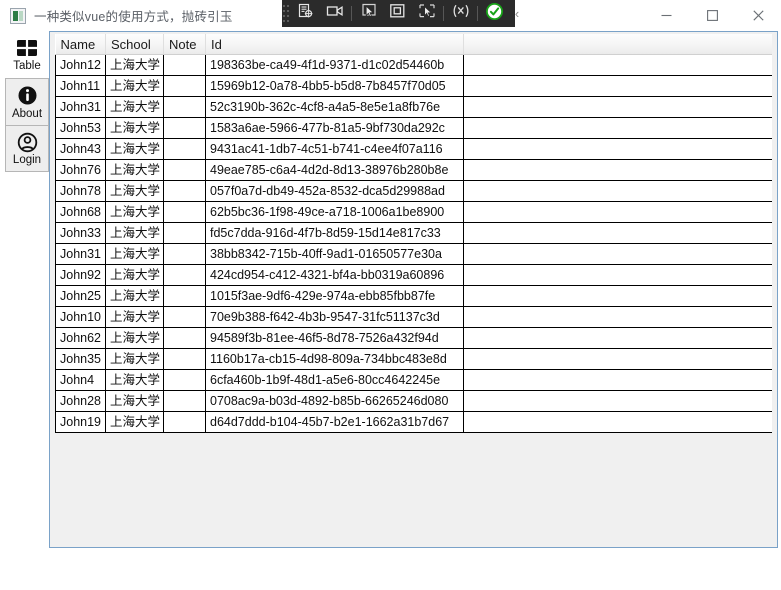 Image resolution: width=781 pixels, height=590 pixels. What do you see at coordinates (666, 15) in the screenshot?
I see `minimize-button` at bounding box center [666, 15].